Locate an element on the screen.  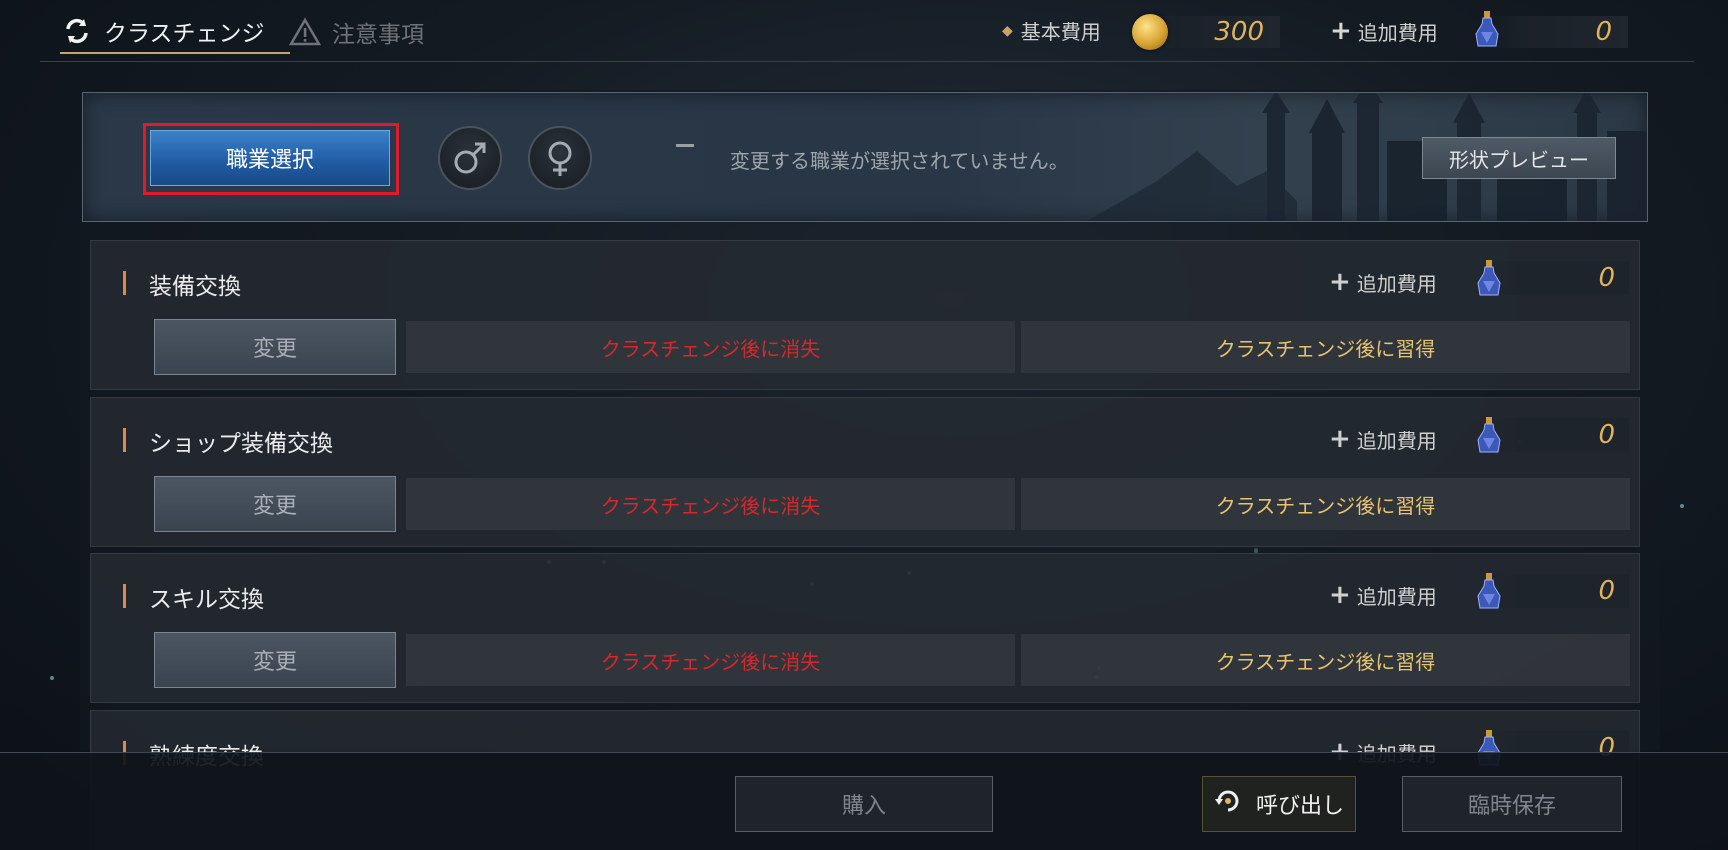
female-symbol-icon is located at coordinates (560, 158).